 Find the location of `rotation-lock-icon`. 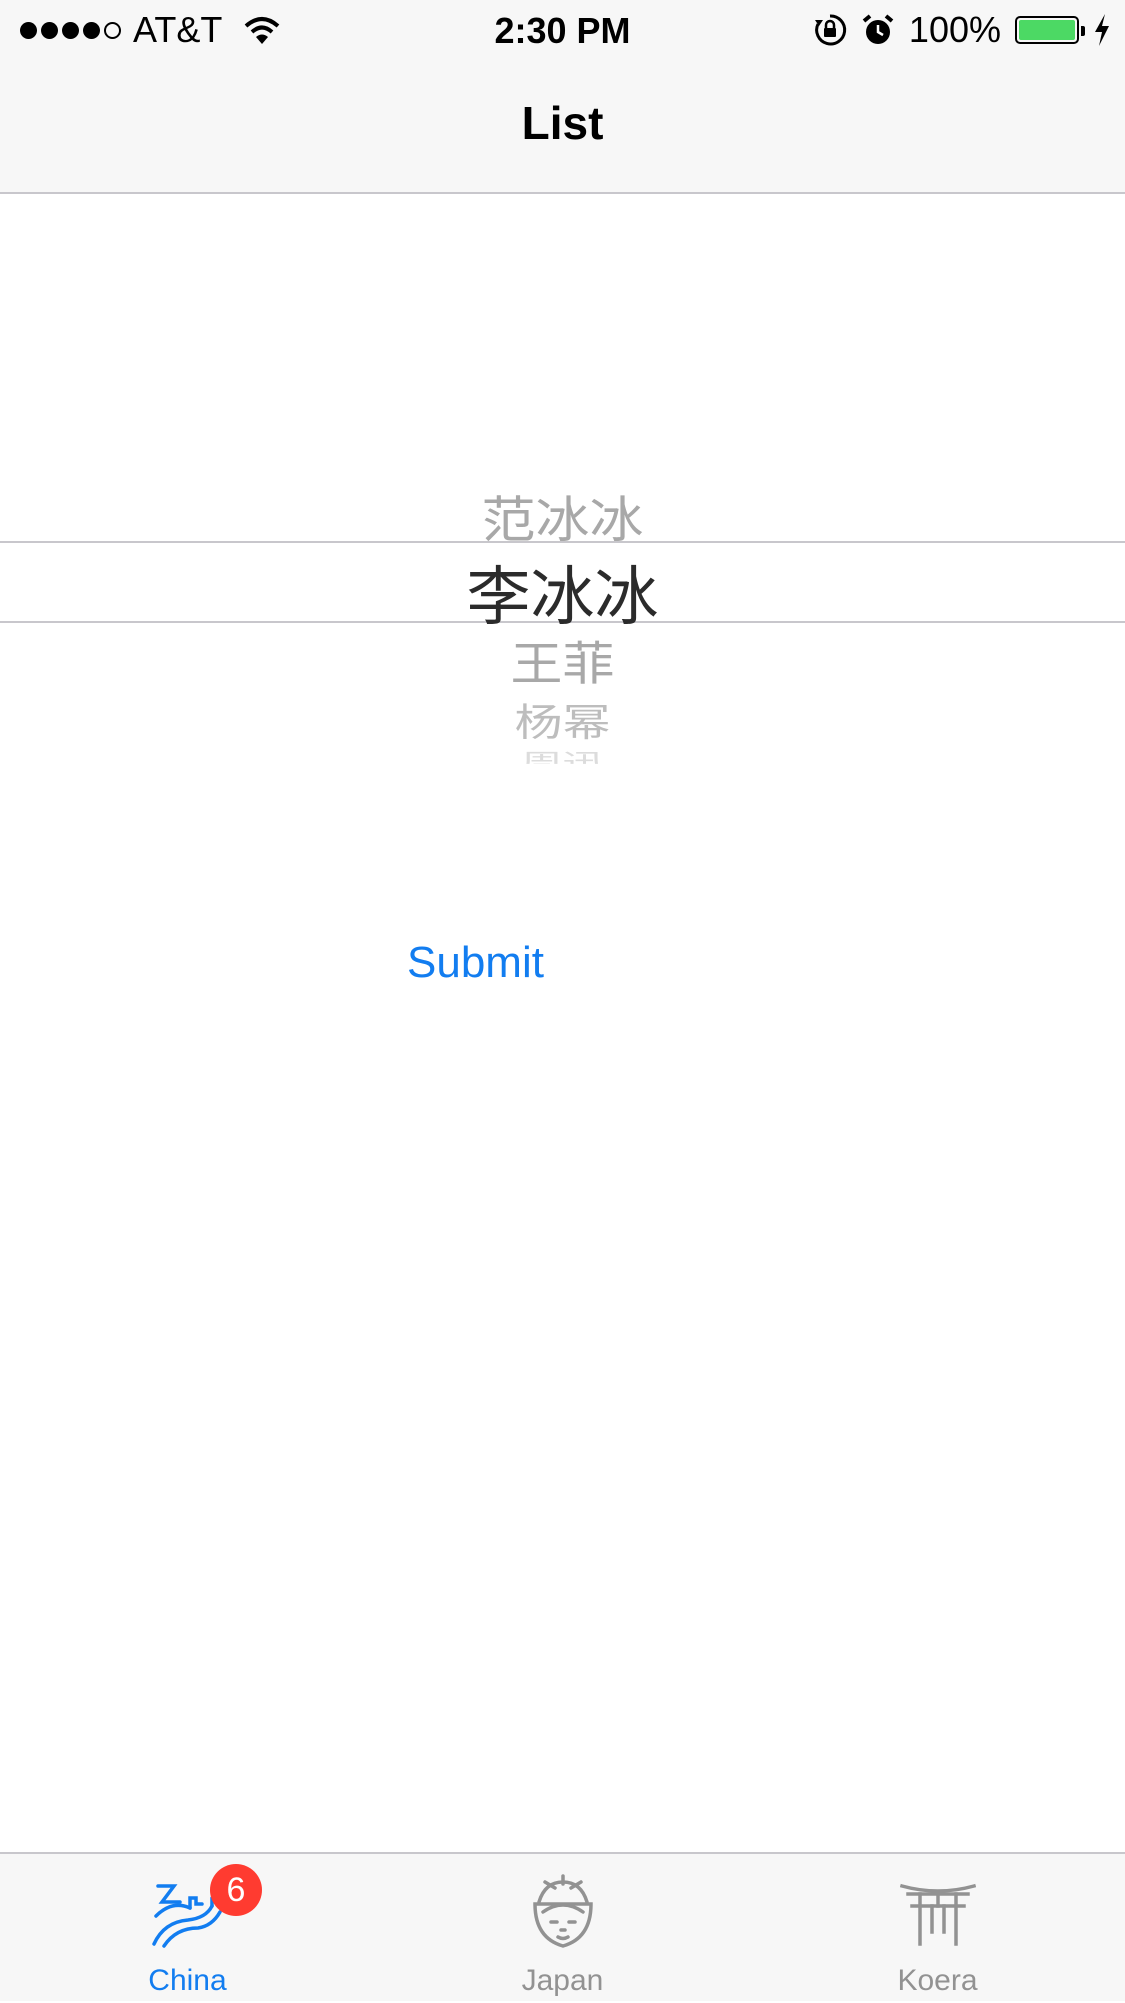

rotation-lock-icon is located at coordinates (830, 30).